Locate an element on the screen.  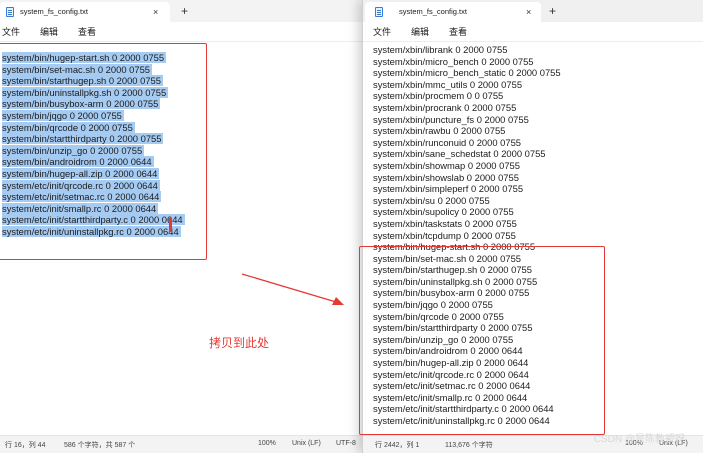
text-line: system/xbin/runconuid 0 2000 0755 is located at coordinates (447, 142).